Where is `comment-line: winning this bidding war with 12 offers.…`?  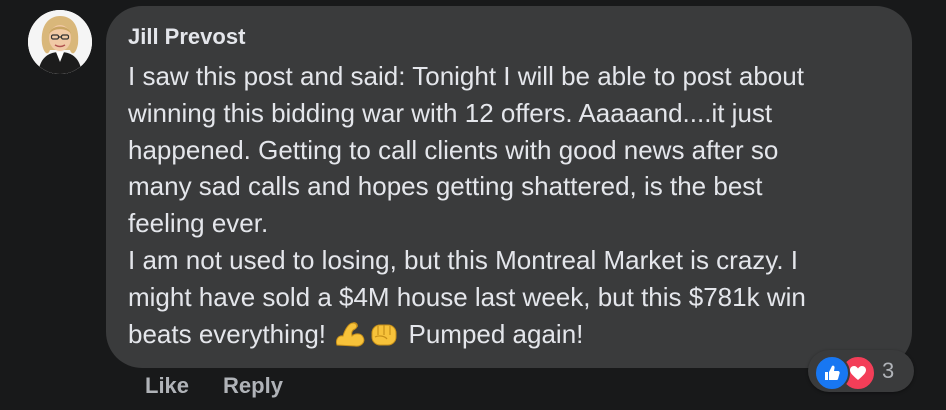
comment-line: winning this bidding war with 12 offers.… is located at coordinates (450, 112).